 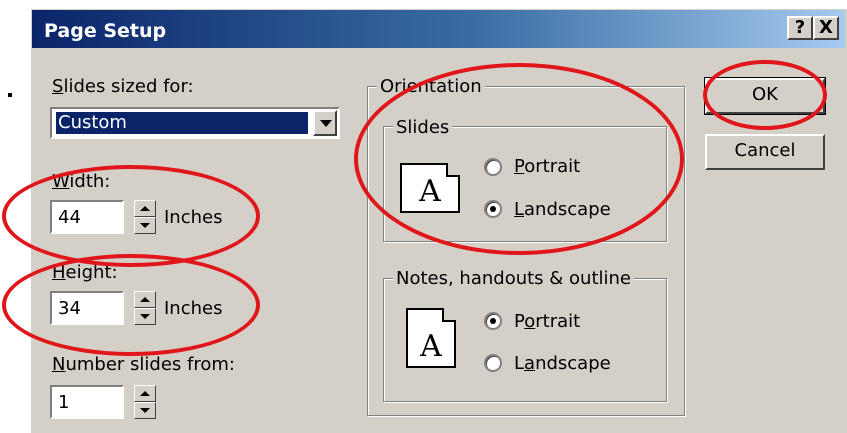 I want to click on notes-landscape-radio, so click(x=493, y=363).